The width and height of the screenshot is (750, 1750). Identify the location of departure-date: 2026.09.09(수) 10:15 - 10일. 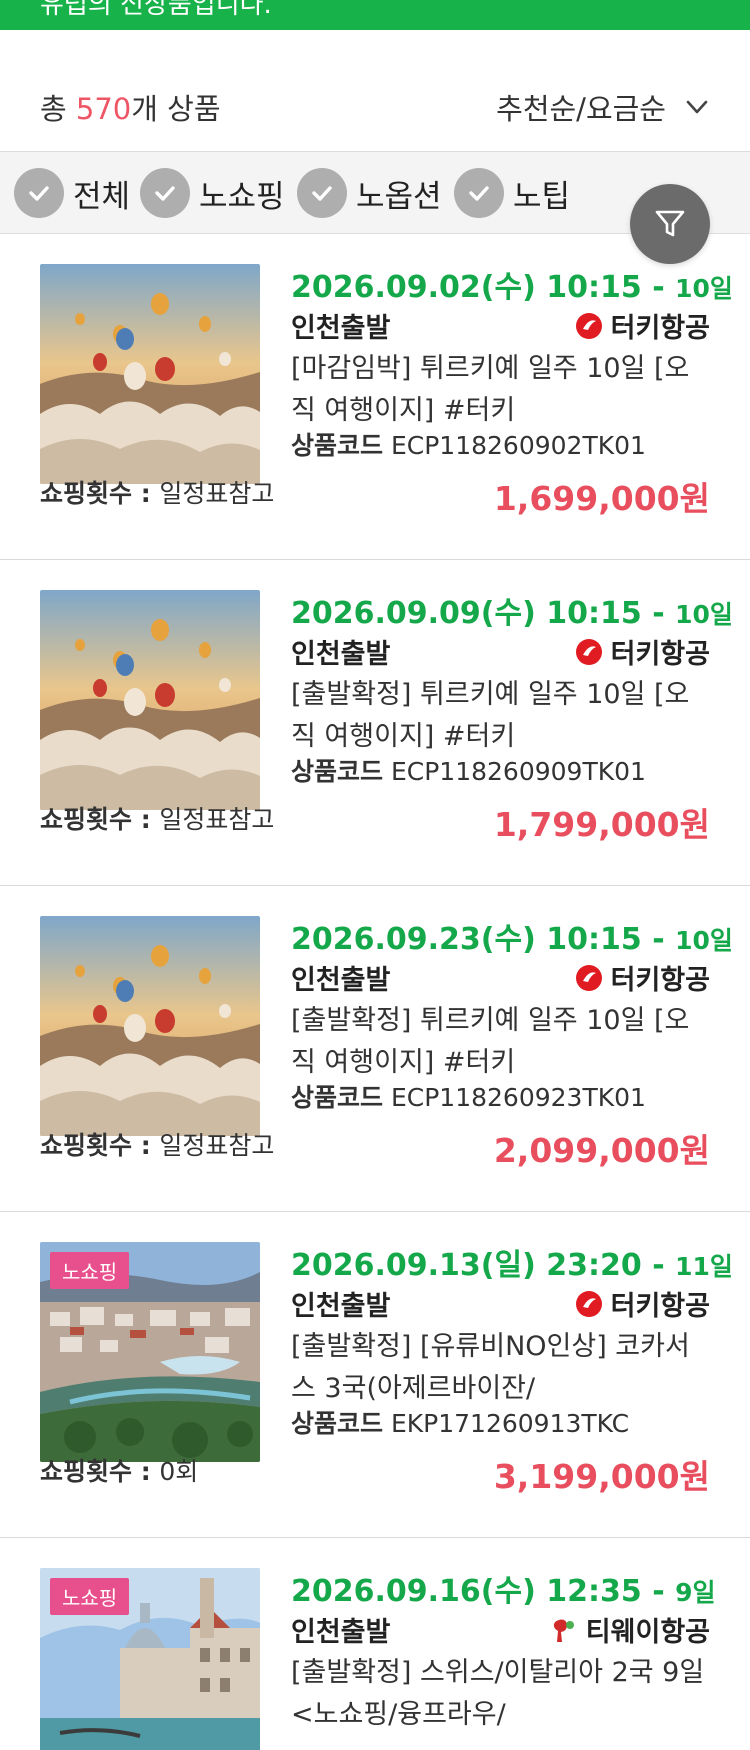
(512, 610).